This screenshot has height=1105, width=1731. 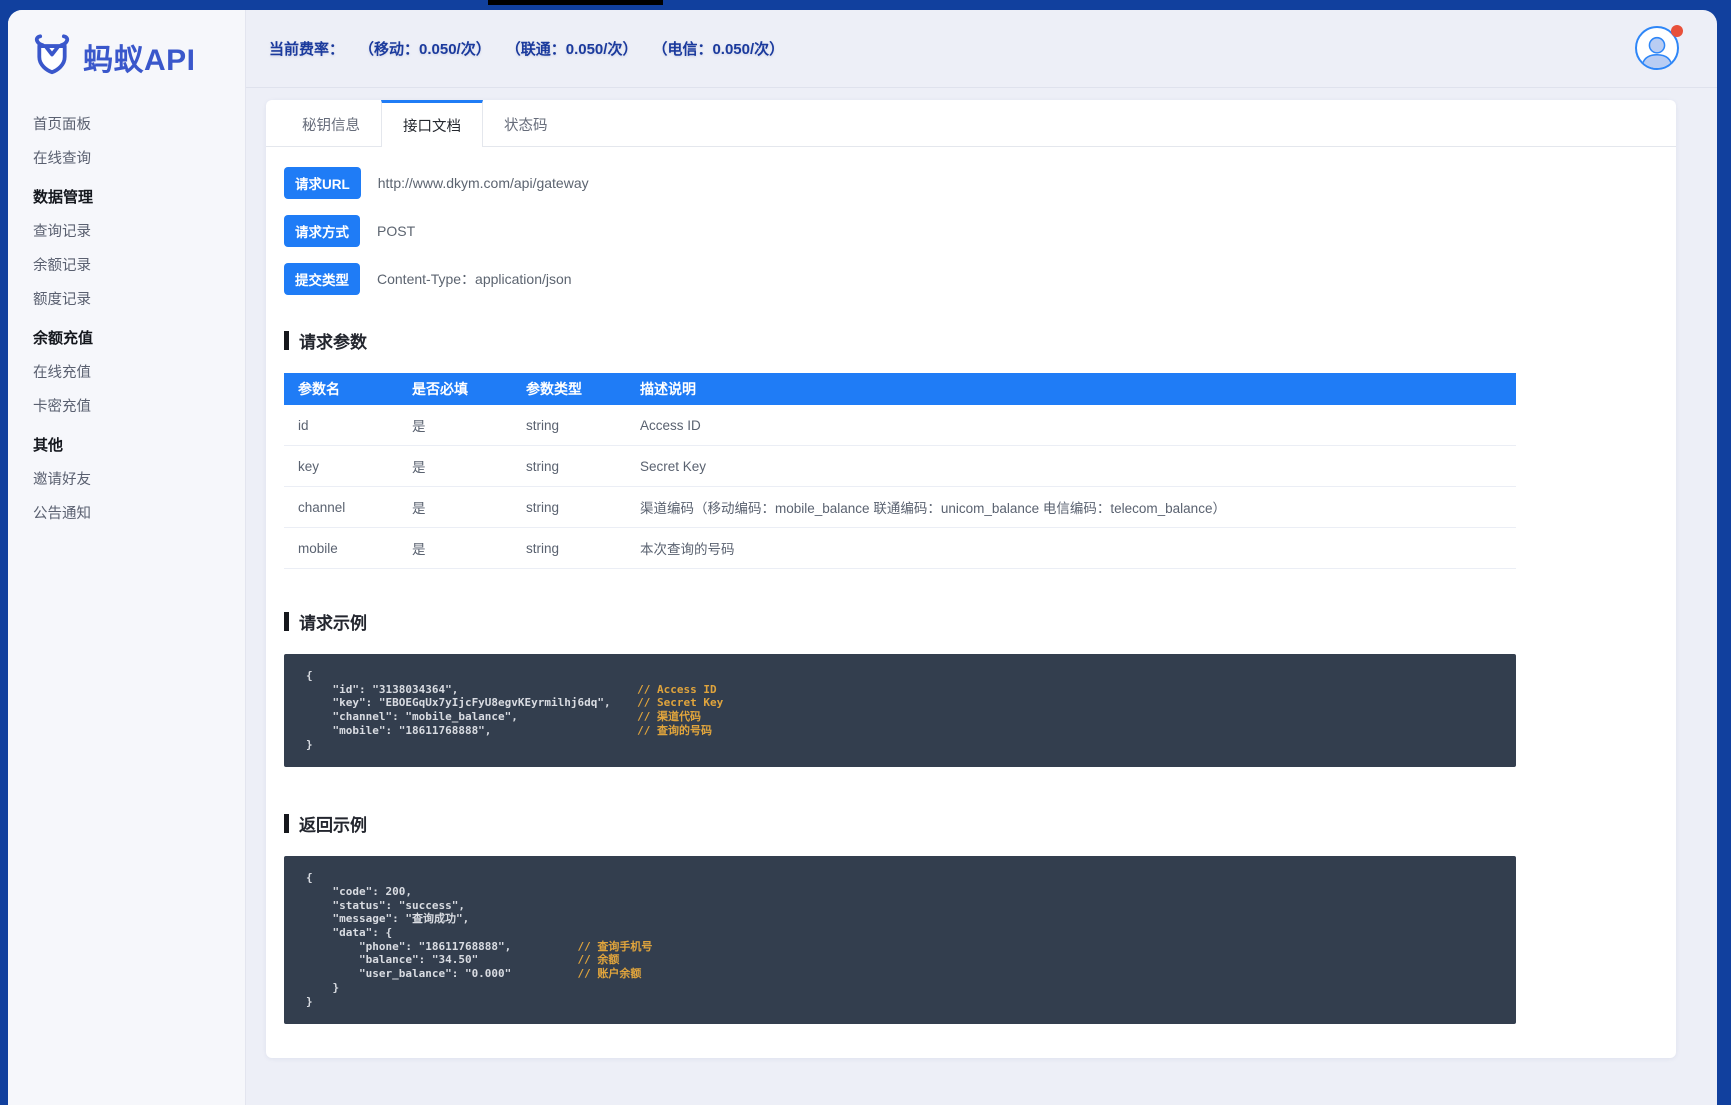 I want to click on content-type-row: 提交类型 Content-Type：application/json, so click(x=910, y=279).